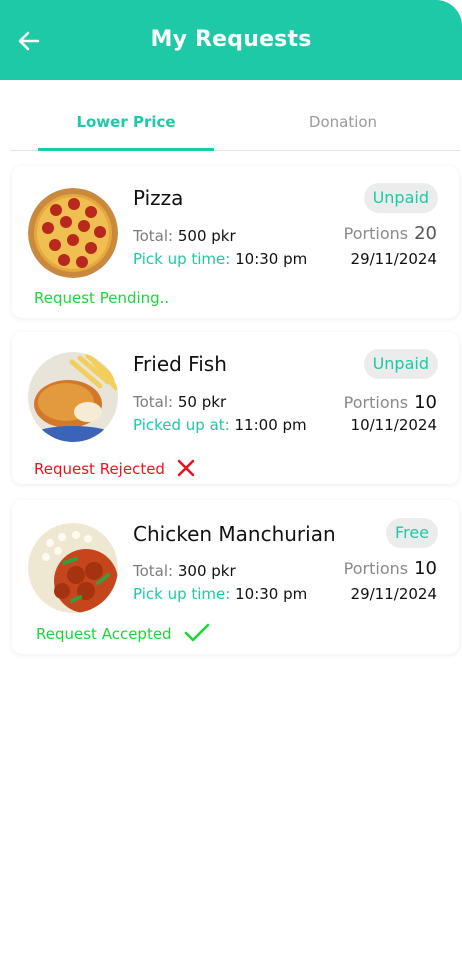  Describe the element at coordinates (270, 425) in the screenshot. I see `pickup-time: 11:00 pm` at that location.